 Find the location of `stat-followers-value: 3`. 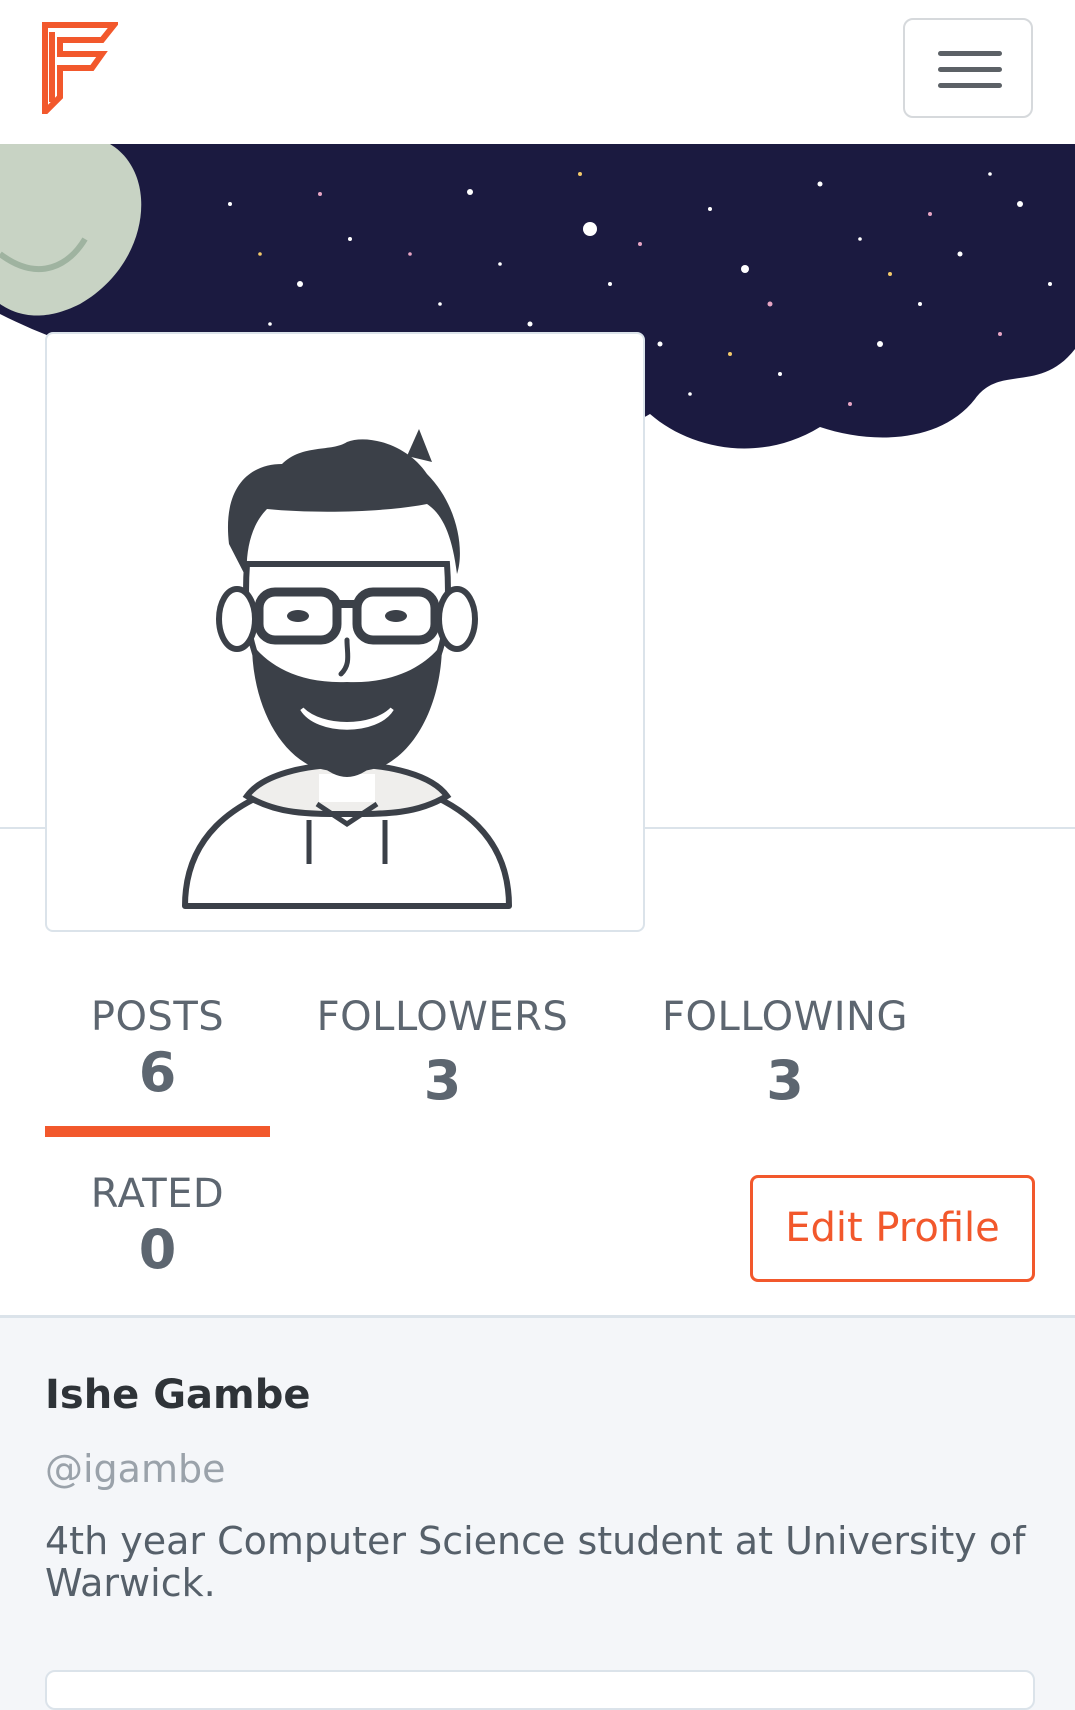

stat-followers-value: 3 is located at coordinates (442, 1080).